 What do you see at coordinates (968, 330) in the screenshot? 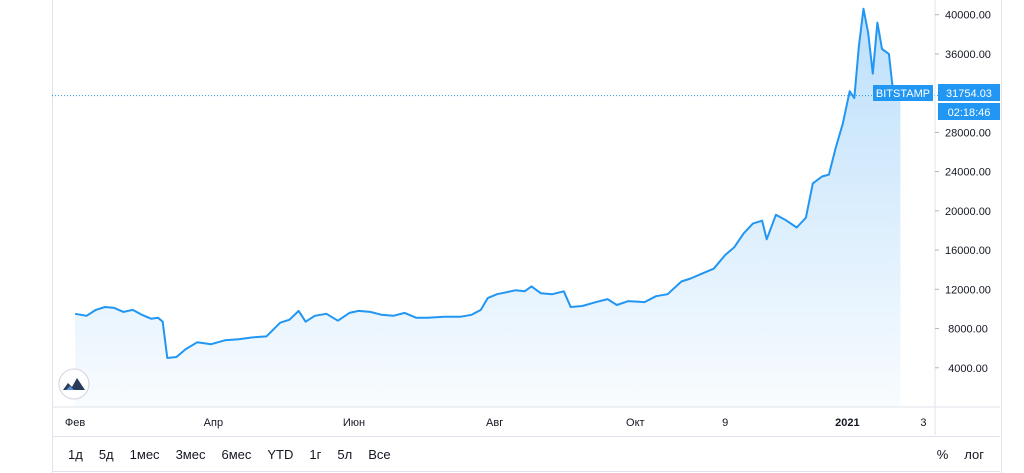
I see `y-tick-label: 8000.00` at bounding box center [968, 330].